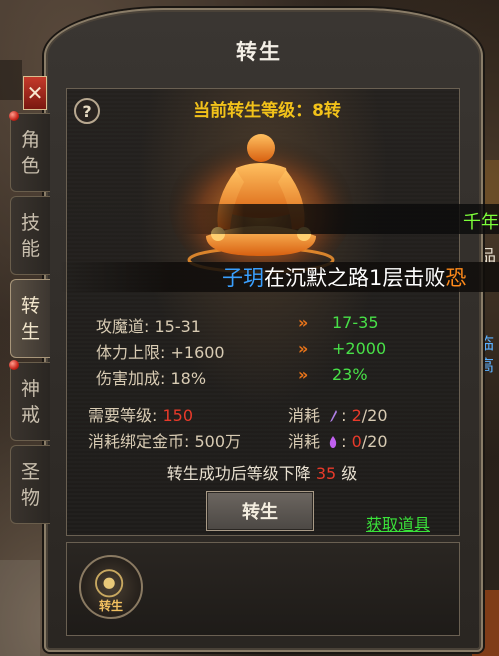 This screenshot has height=656, width=499. What do you see at coordinates (30, 388) in the screenshot?
I see `tab-label: 神` at bounding box center [30, 388].